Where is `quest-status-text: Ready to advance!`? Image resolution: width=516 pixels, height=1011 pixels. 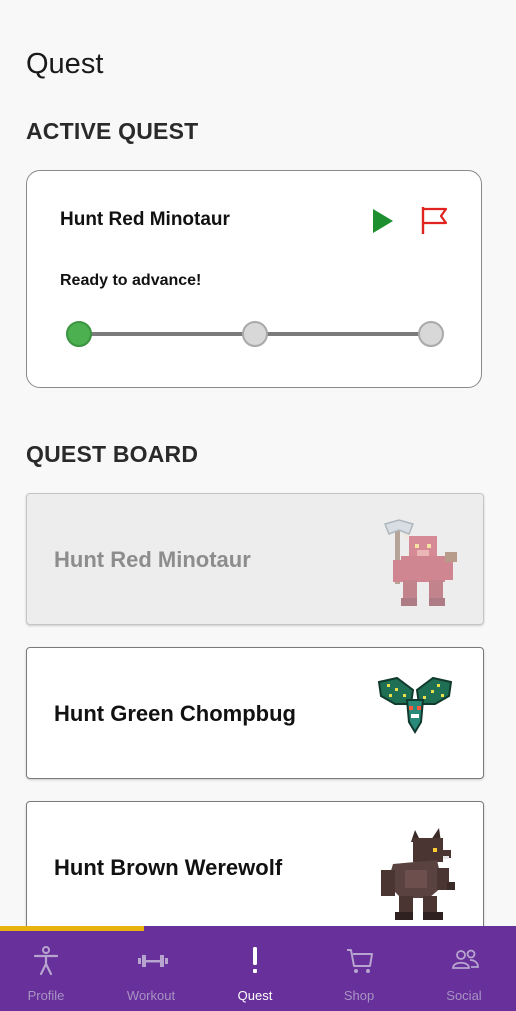
quest-status-text: Ready to advance! is located at coordinates (131, 280).